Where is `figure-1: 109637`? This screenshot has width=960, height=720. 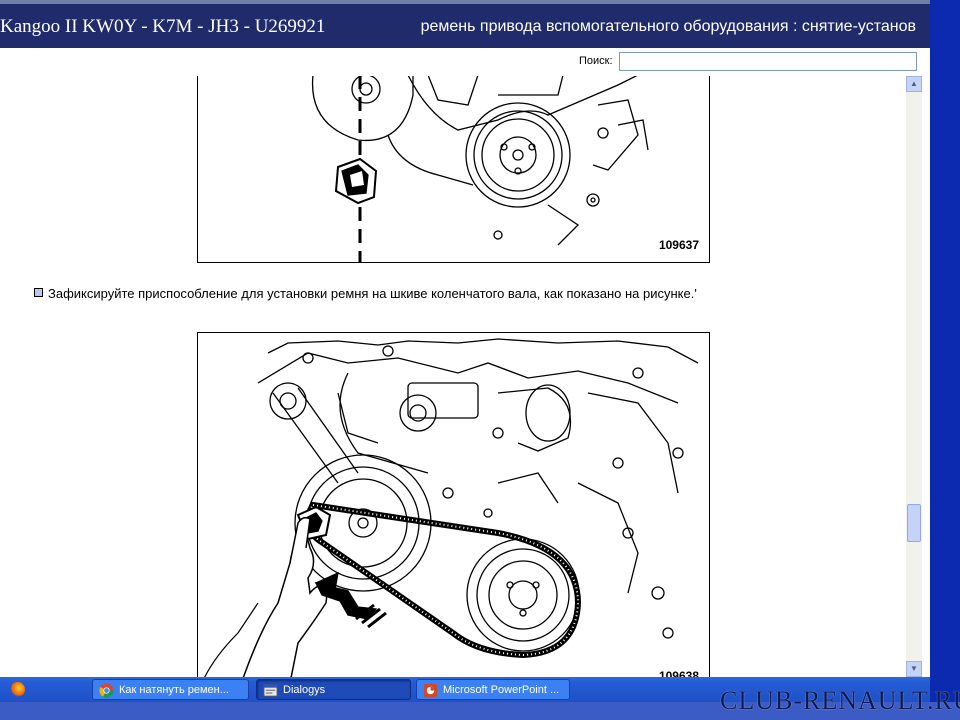
figure-1: 109637 is located at coordinates (453, 169).